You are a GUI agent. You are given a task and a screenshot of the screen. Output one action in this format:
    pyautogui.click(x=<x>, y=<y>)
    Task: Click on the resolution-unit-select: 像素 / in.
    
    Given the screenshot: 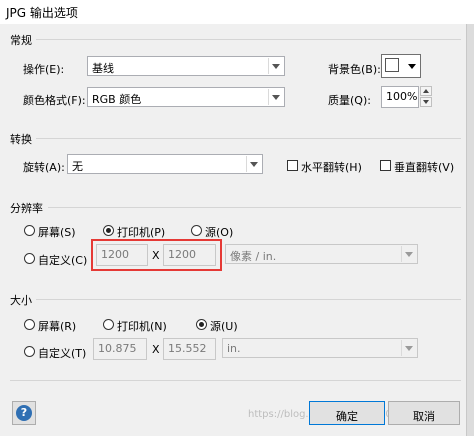 What is the action you would take?
    pyautogui.click(x=321, y=254)
    